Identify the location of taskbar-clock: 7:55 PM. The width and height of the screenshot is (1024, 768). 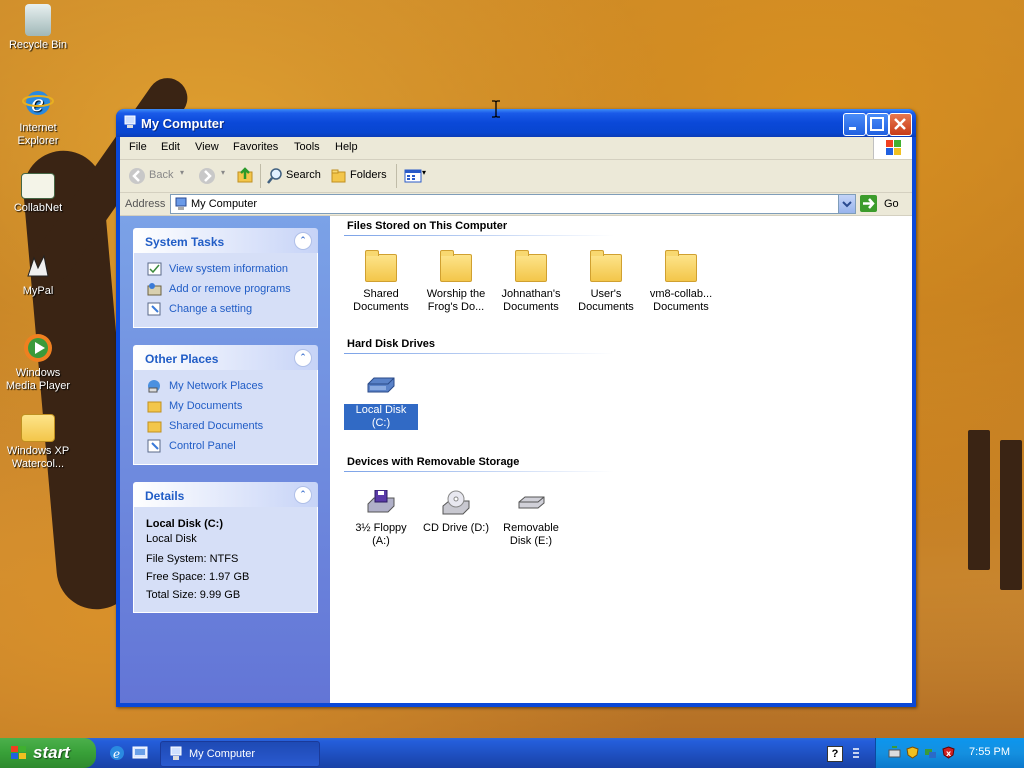
(989, 752).